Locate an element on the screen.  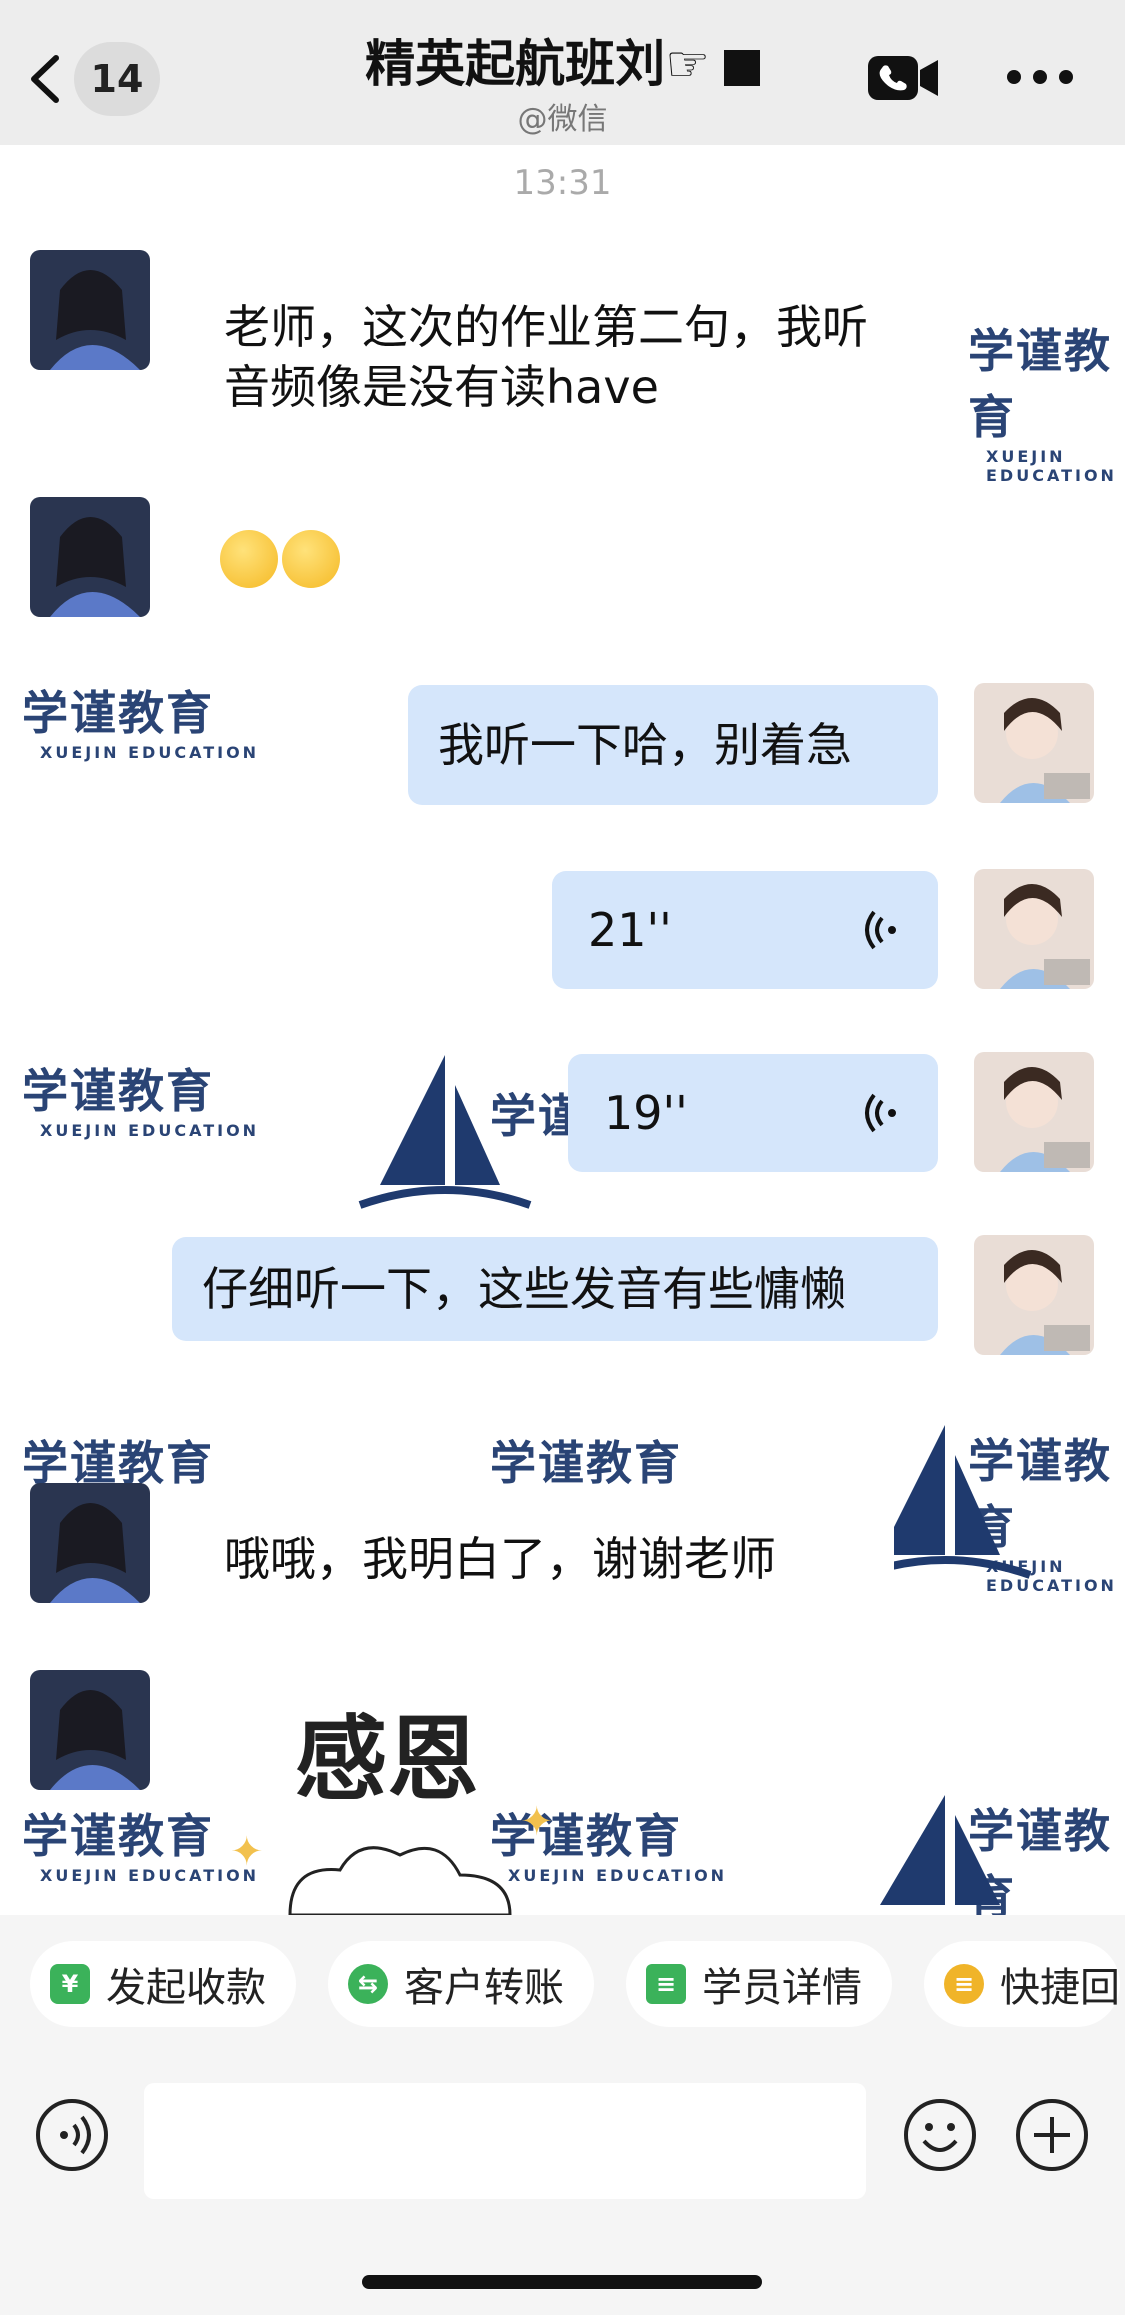
watermark: 学谨教育XUEJIN EDUCATION is located at coordinates (1046, 400).